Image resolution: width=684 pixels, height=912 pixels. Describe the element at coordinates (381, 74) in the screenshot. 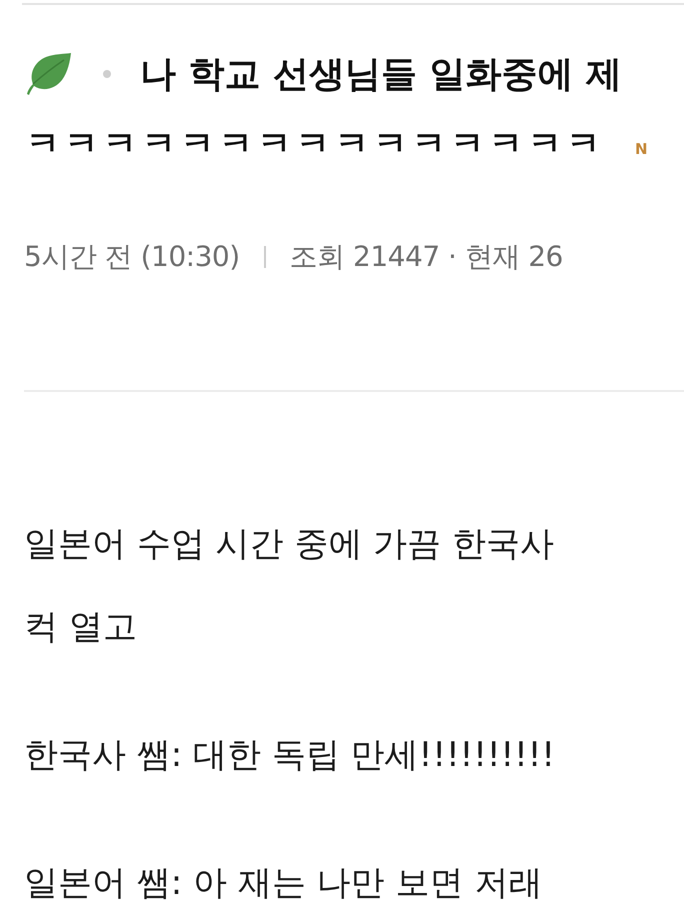

I see `post-title: 나 학교 선생님들 일화중에 제` at that location.